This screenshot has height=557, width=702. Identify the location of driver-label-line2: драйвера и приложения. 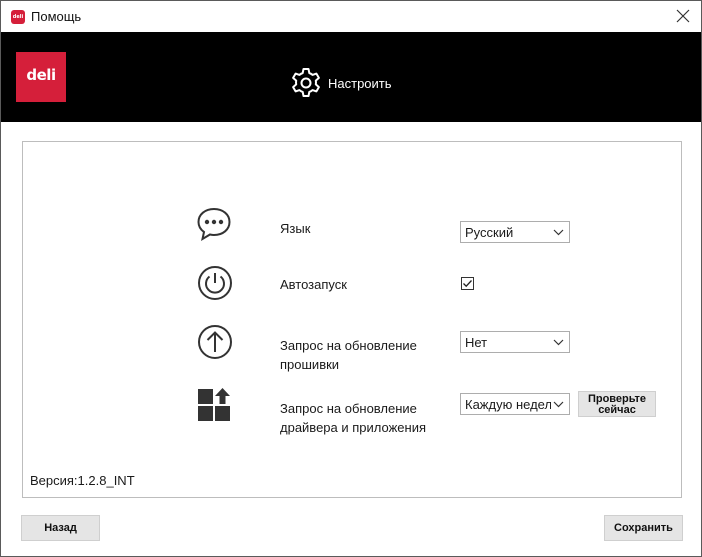
(353, 427).